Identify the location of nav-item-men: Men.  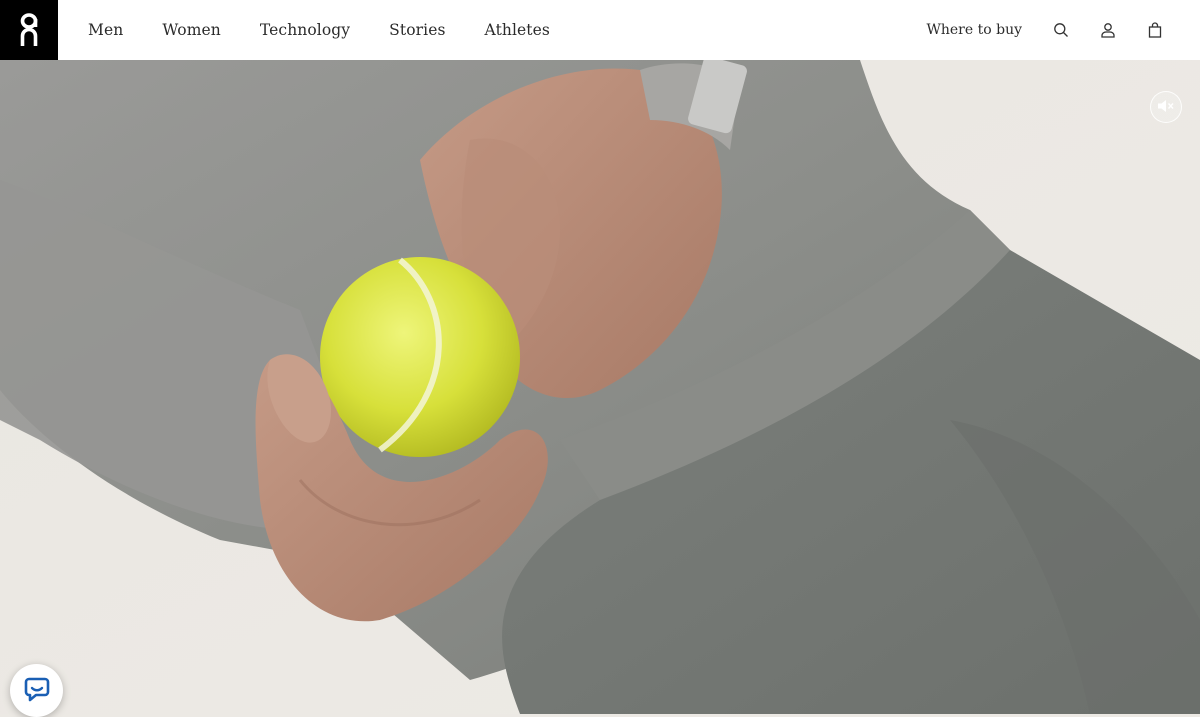
(105, 30).